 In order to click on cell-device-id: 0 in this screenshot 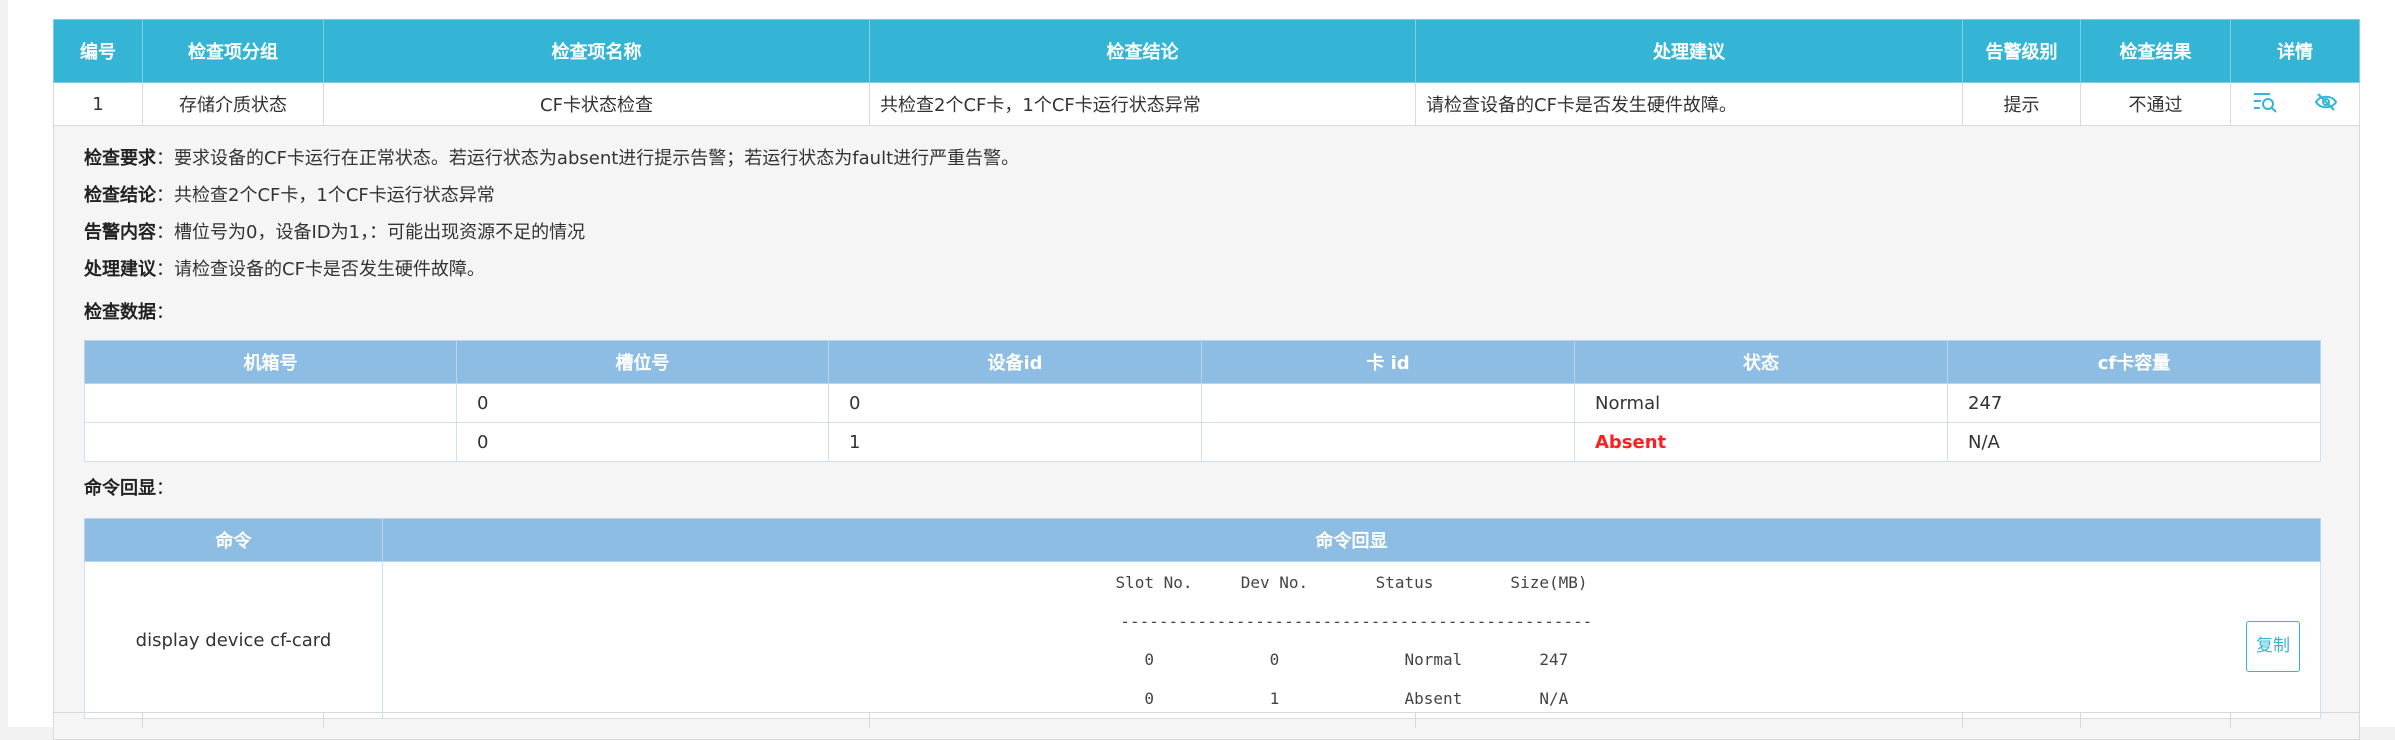, I will do `click(1015, 403)`.